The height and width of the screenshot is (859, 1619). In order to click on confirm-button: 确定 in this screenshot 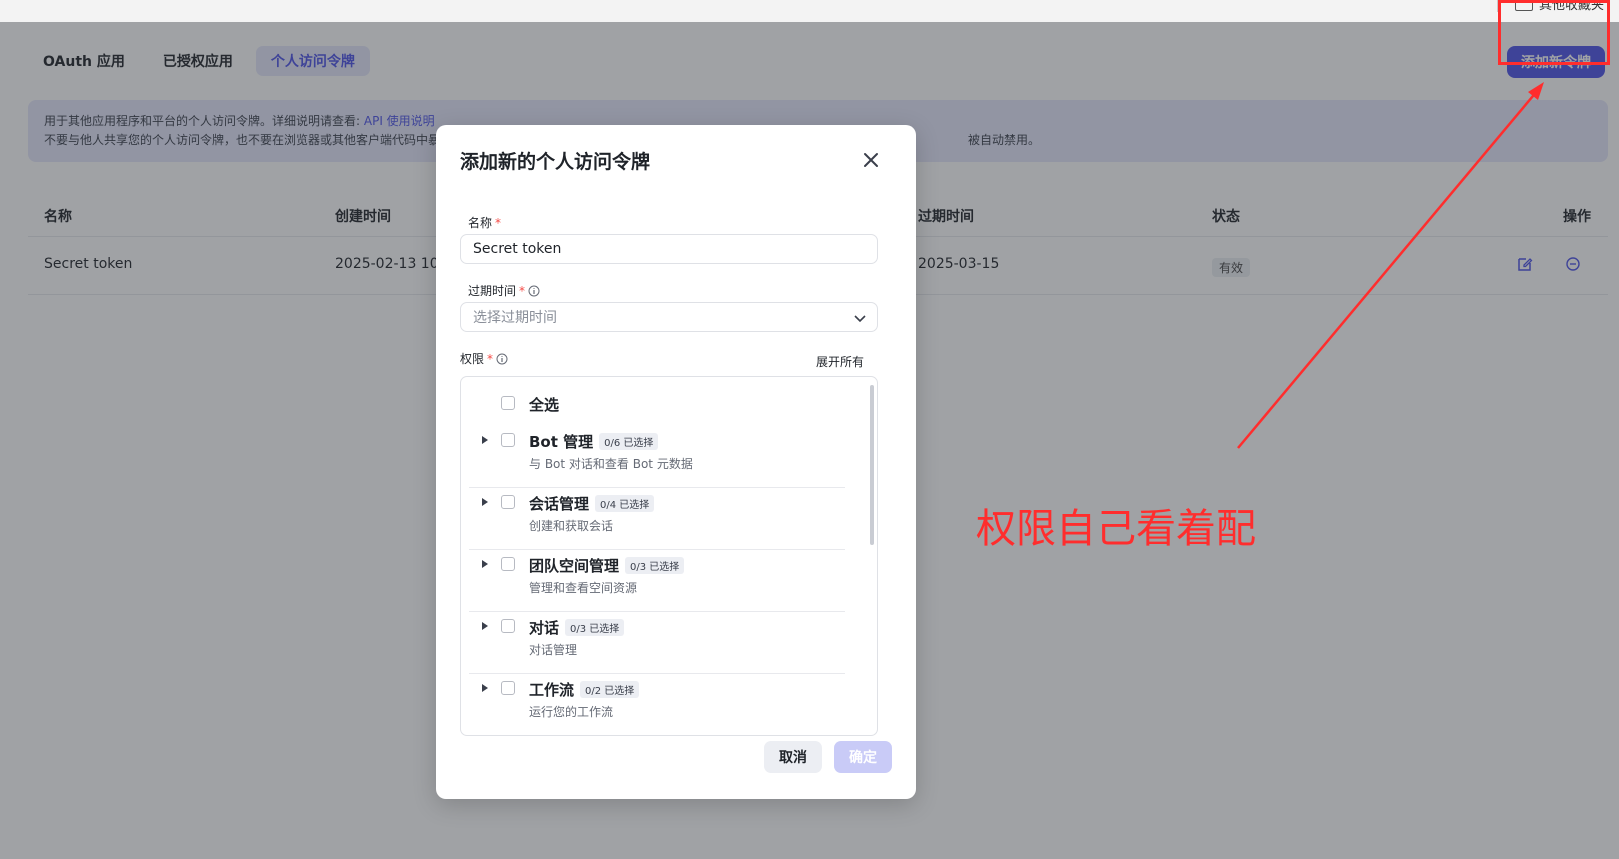, I will do `click(863, 757)`.